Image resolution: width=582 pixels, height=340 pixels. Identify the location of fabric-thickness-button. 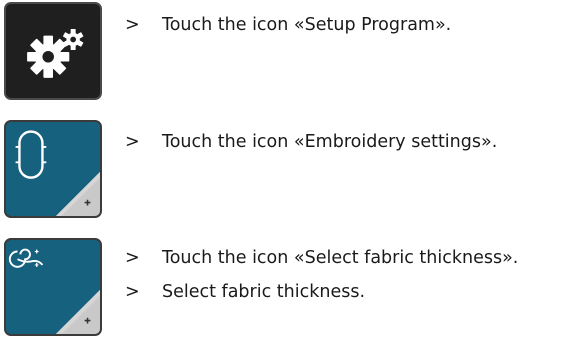
(53, 287).